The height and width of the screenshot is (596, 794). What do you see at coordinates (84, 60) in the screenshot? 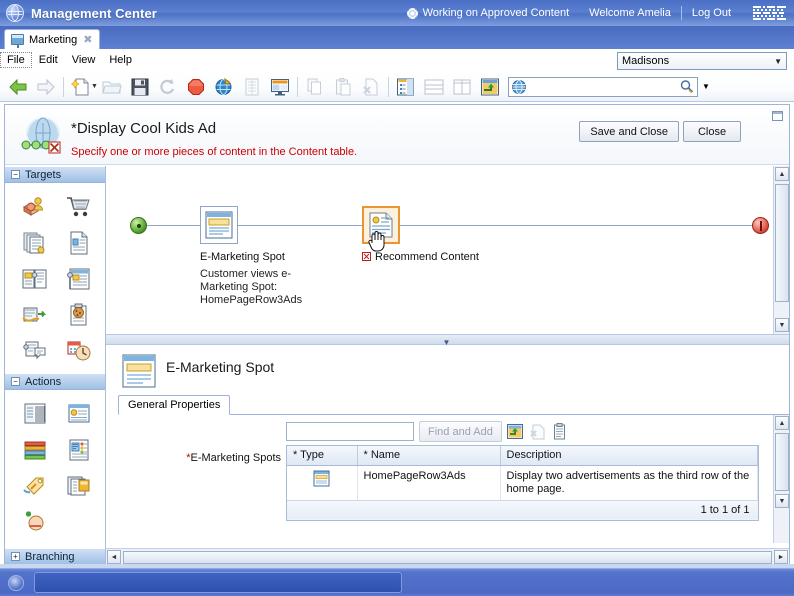
I see `menu-view: View` at bounding box center [84, 60].